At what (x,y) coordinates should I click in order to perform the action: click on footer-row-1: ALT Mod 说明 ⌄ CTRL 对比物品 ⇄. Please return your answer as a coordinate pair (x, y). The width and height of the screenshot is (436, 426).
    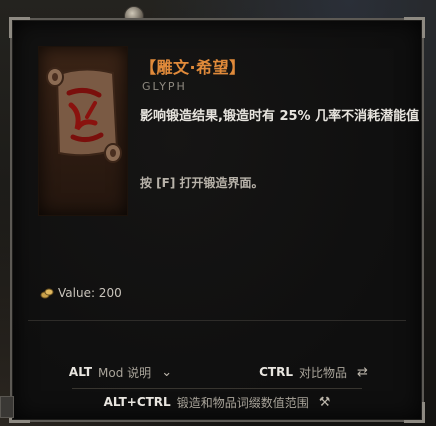
    Looking at the image, I should click on (217, 372).